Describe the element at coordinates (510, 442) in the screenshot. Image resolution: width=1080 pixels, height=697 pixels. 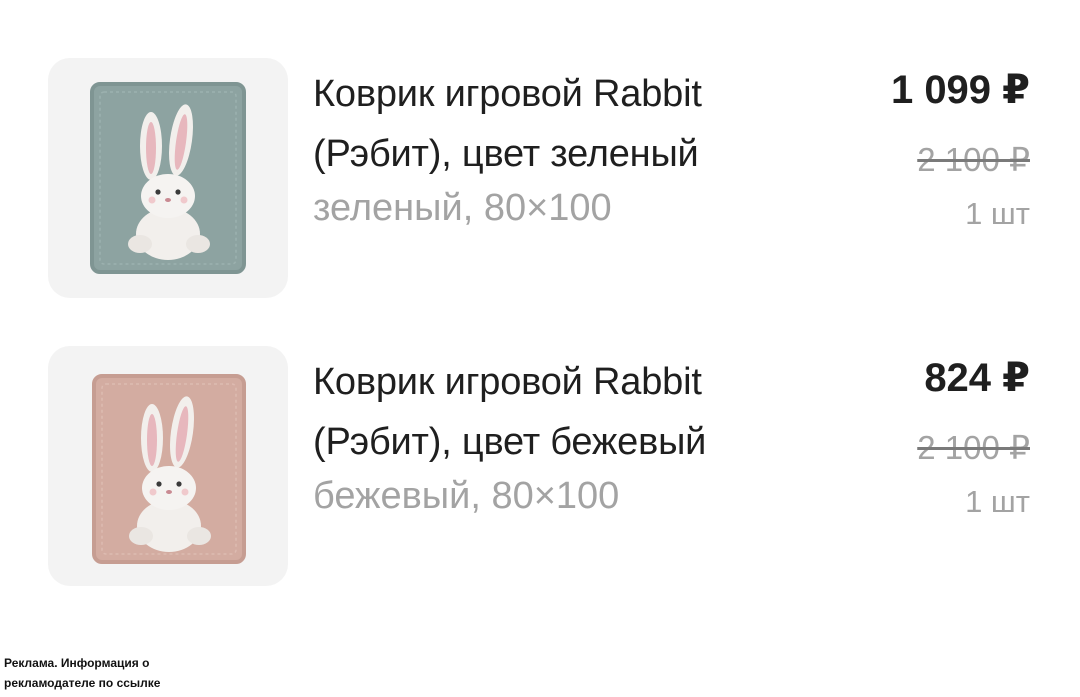
I see `product-title-line2: (Рэбит), цвет бежевый` at that location.